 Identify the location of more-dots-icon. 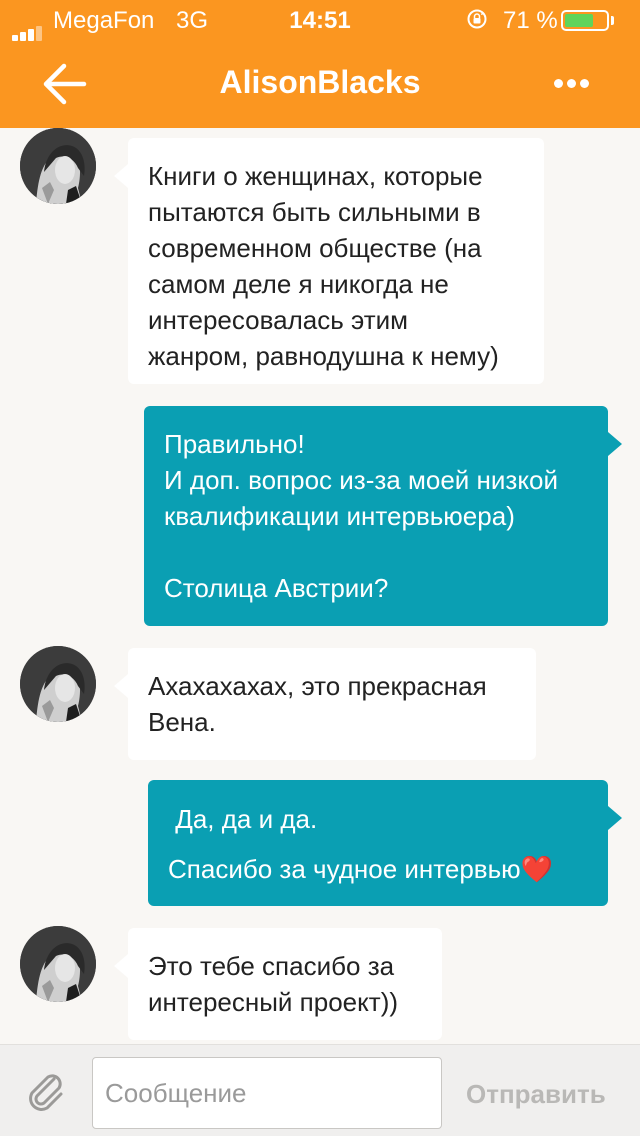
(576, 84).